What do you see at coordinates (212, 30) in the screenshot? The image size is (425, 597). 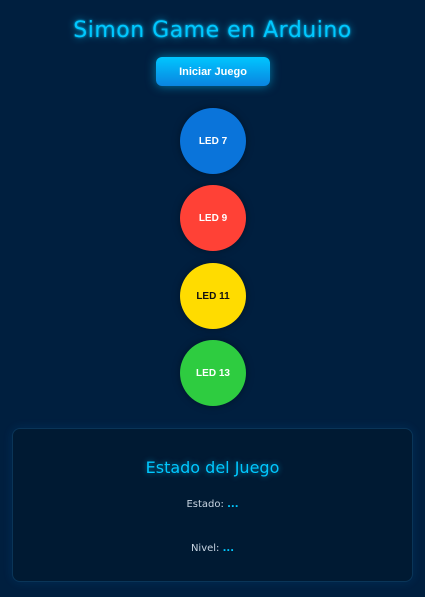 I see `page-title: Simon Game en Arduino` at bounding box center [212, 30].